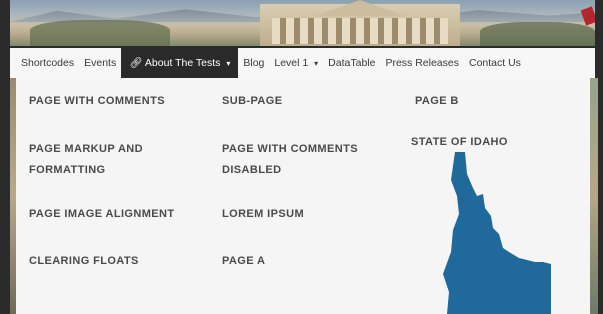  I want to click on flag-icon, so click(587, 16).